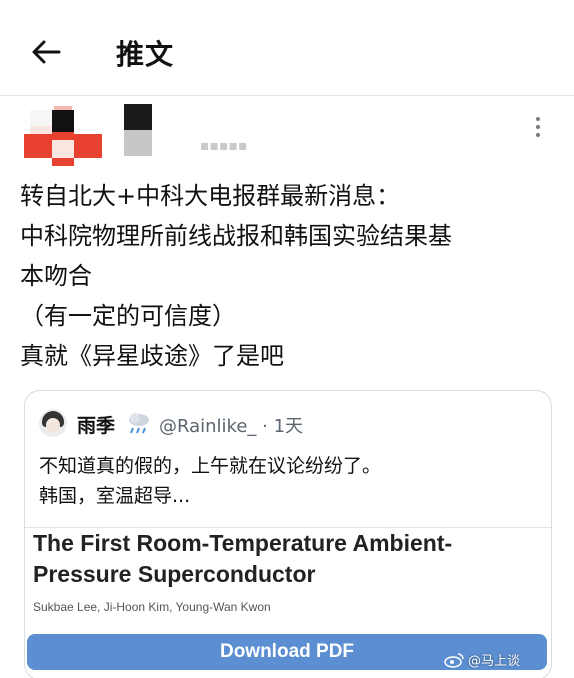 The image size is (574, 678). Describe the element at coordinates (236, 236) in the screenshot. I see `post-line: 中科院物理所前线战报和韩国实验结果基` at that location.